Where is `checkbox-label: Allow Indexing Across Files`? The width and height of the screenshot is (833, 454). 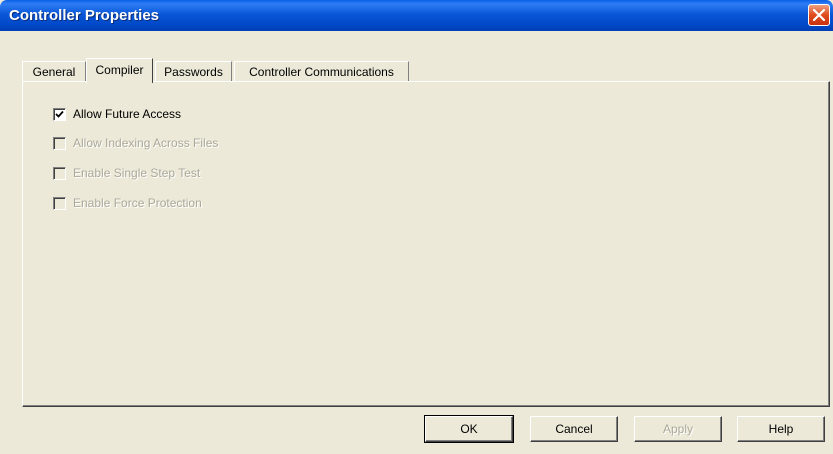 checkbox-label: Allow Indexing Across Files is located at coordinates (146, 143).